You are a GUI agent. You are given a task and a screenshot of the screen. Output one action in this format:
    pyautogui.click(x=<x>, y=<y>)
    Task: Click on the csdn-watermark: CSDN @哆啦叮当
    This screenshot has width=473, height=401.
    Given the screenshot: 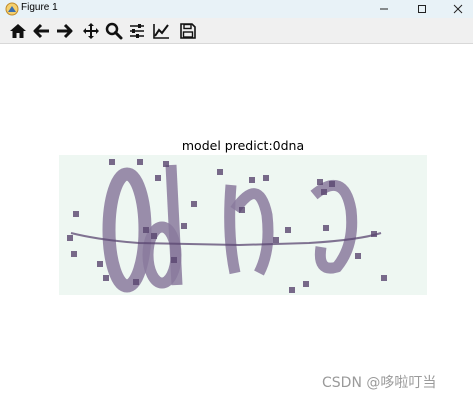 What is the action you would take?
    pyautogui.click(x=379, y=383)
    